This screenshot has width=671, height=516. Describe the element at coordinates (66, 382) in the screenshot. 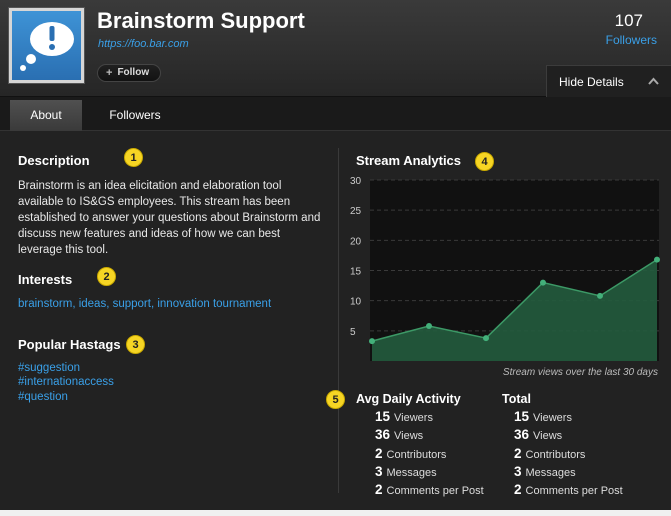

I see `hashtag-link: #internationaccess` at that location.